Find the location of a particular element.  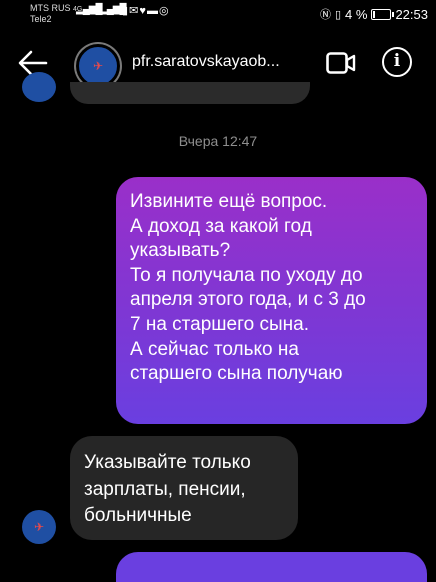

carrier-1-label: MTS RUS 4G is located at coordinates (56, 8).